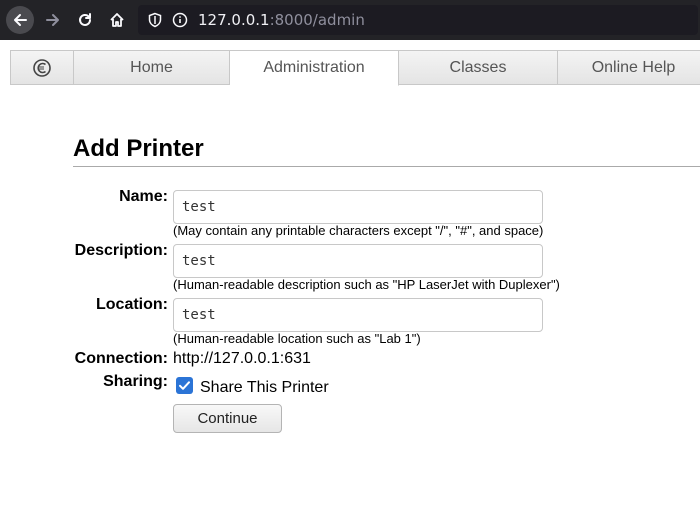  I want to click on url-text: 127.0.0.1:8000/admin, so click(281, 20).